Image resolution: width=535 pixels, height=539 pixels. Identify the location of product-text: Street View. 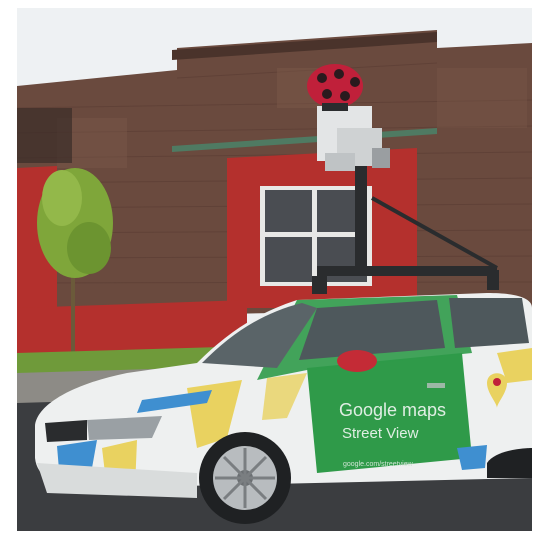
(380, 433).